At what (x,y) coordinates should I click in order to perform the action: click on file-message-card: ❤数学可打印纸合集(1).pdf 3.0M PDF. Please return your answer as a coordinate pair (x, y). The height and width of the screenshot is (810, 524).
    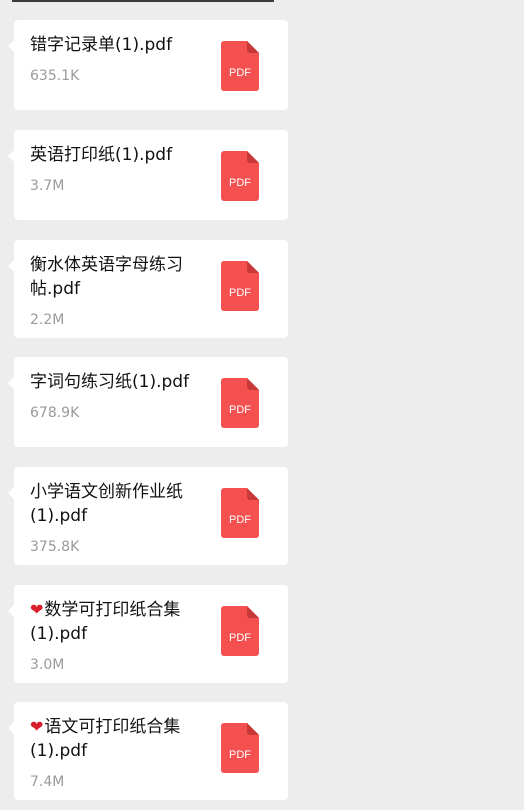
    Looking at the image, I should click on (148, 634).